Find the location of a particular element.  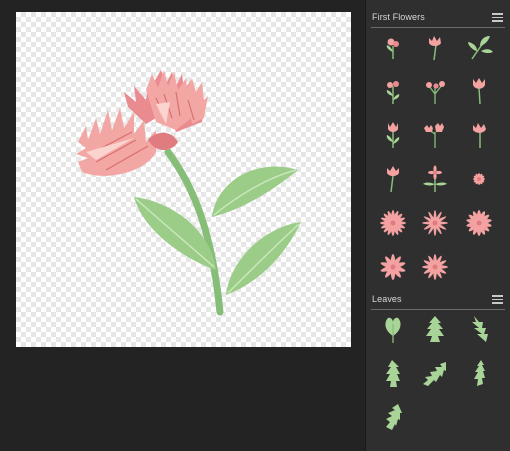

flower-daisy-stem-icon is located at coordinates (435, 179).